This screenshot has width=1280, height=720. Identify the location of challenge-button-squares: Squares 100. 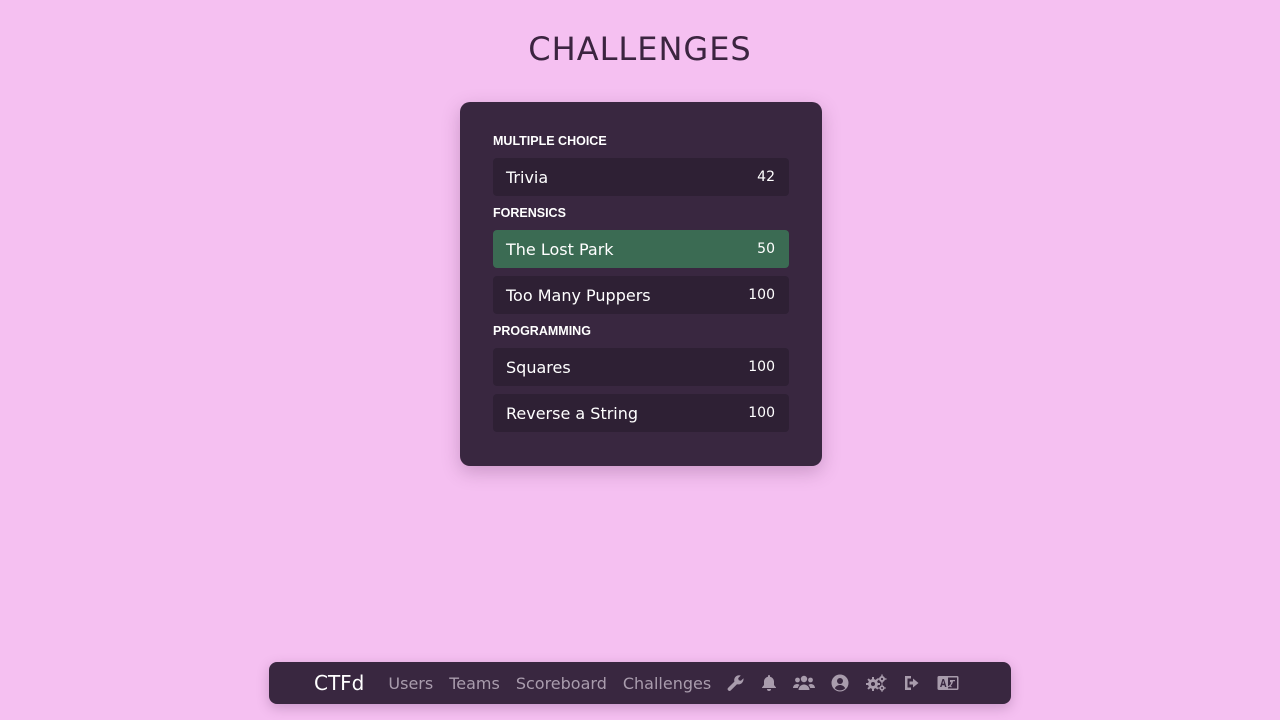
(641, 367).